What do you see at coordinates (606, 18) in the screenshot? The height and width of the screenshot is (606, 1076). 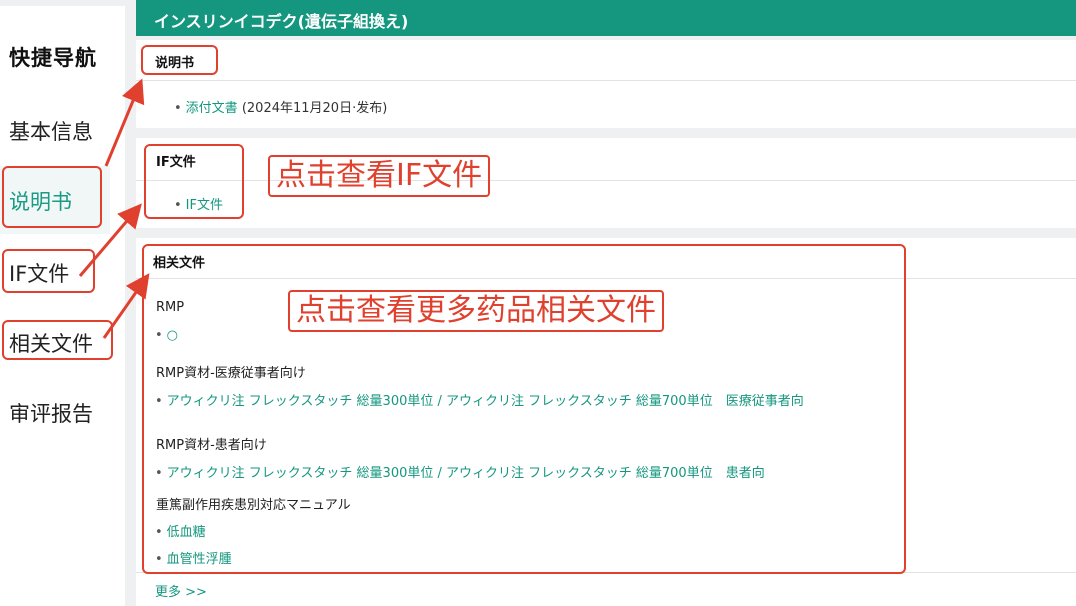 I see `drug-title-bar: インスリンイコデク(遺伝子組換え)` at bounding box center [606, 18].